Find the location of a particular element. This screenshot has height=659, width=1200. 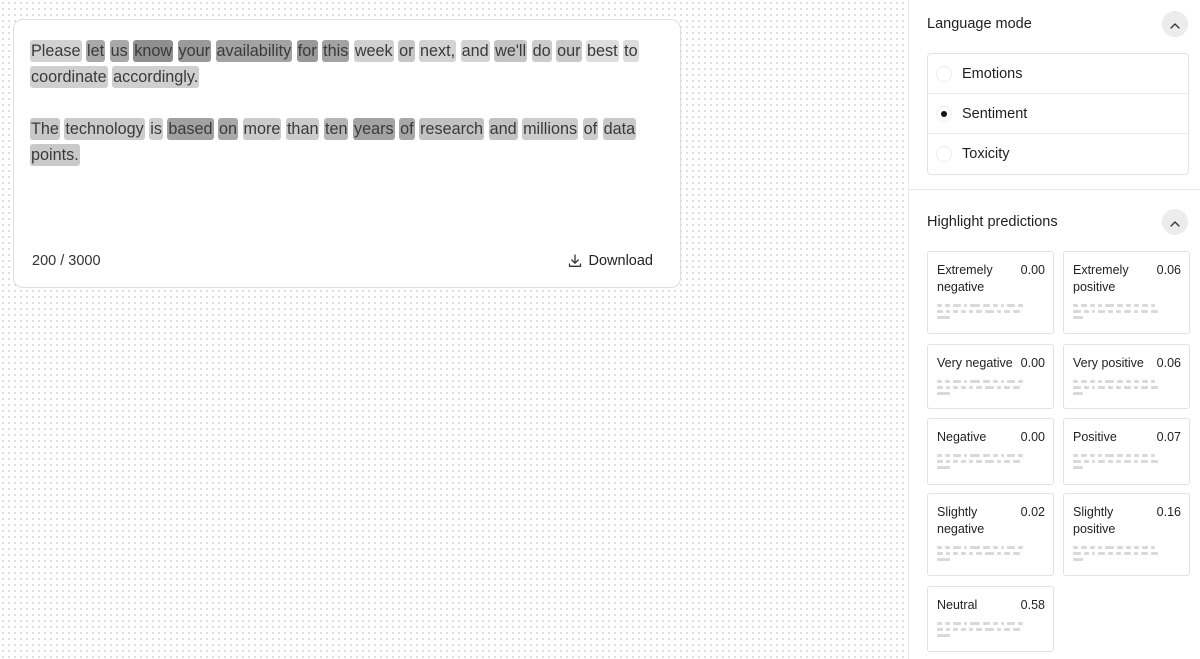

prediction-card-extremely-positive: Extremely positive 0.06 is located at coordinates (1126, 292).